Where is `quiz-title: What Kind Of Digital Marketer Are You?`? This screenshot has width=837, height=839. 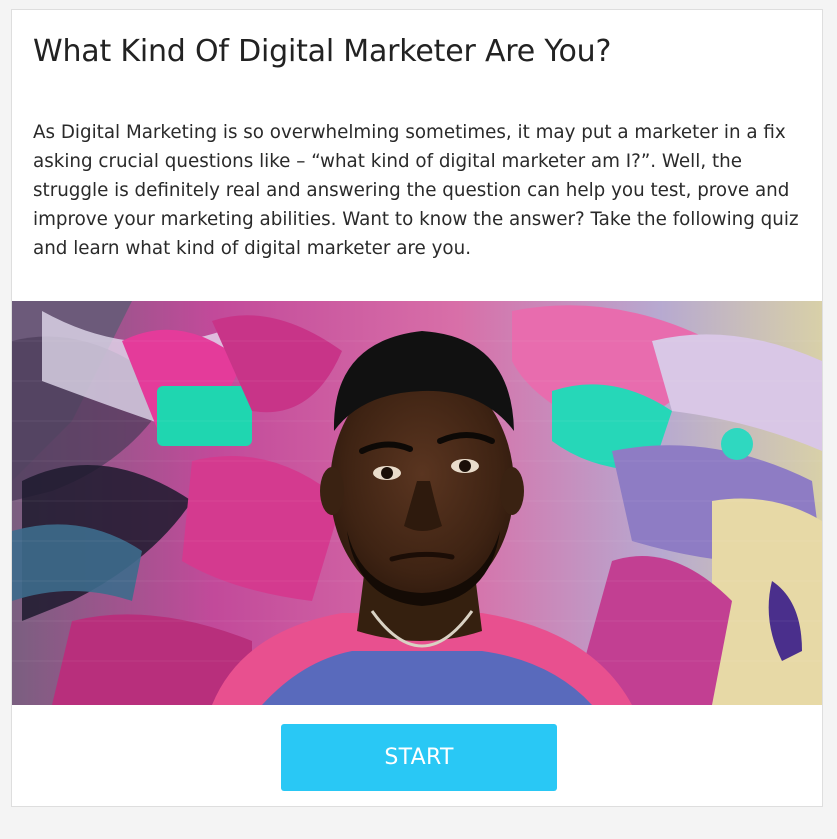
quiz-title: What Kind Of Digital Marketer Are You? is located at coordinates (322, 51).